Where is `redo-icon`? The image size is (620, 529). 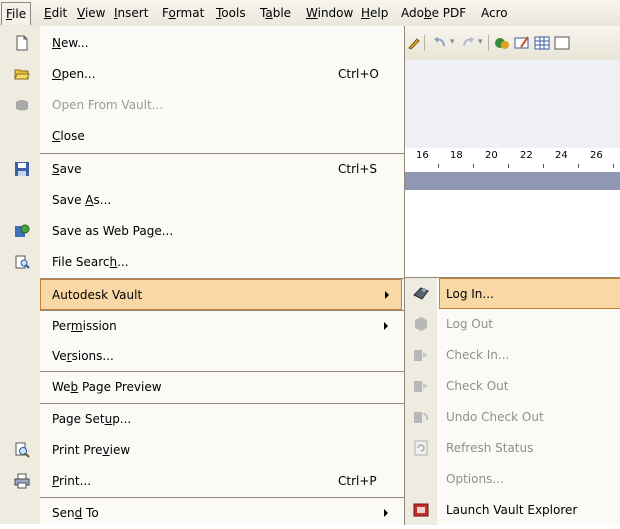
redo-icon is located at coordinates (468, 43).